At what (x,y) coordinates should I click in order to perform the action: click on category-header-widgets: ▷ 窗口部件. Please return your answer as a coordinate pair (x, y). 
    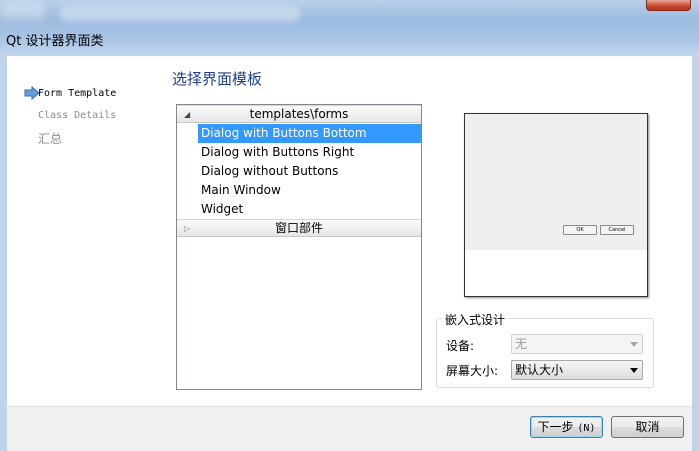
    Looking at the image, I should click on (299, 228).